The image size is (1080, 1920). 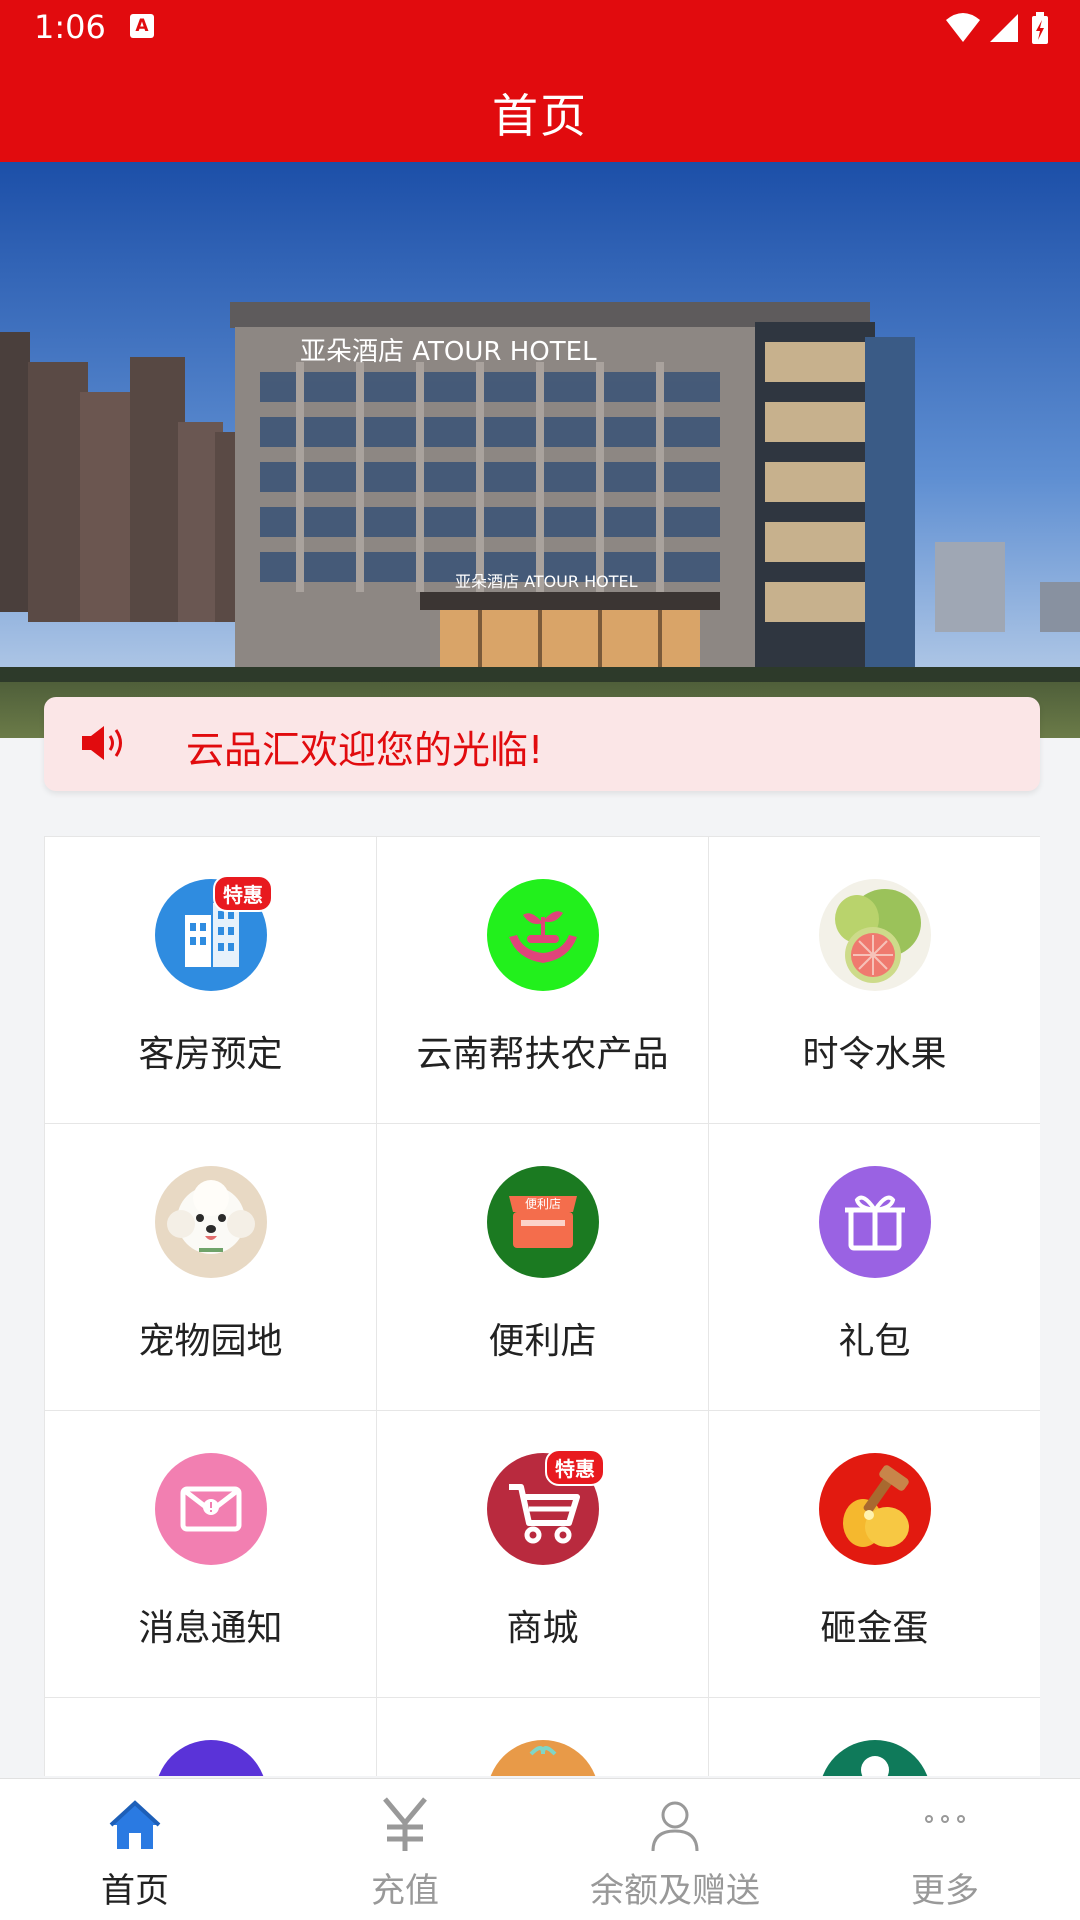 I want to click on grid-item-seasonal-fruit: 时令水果, so click(x=874, y=980).